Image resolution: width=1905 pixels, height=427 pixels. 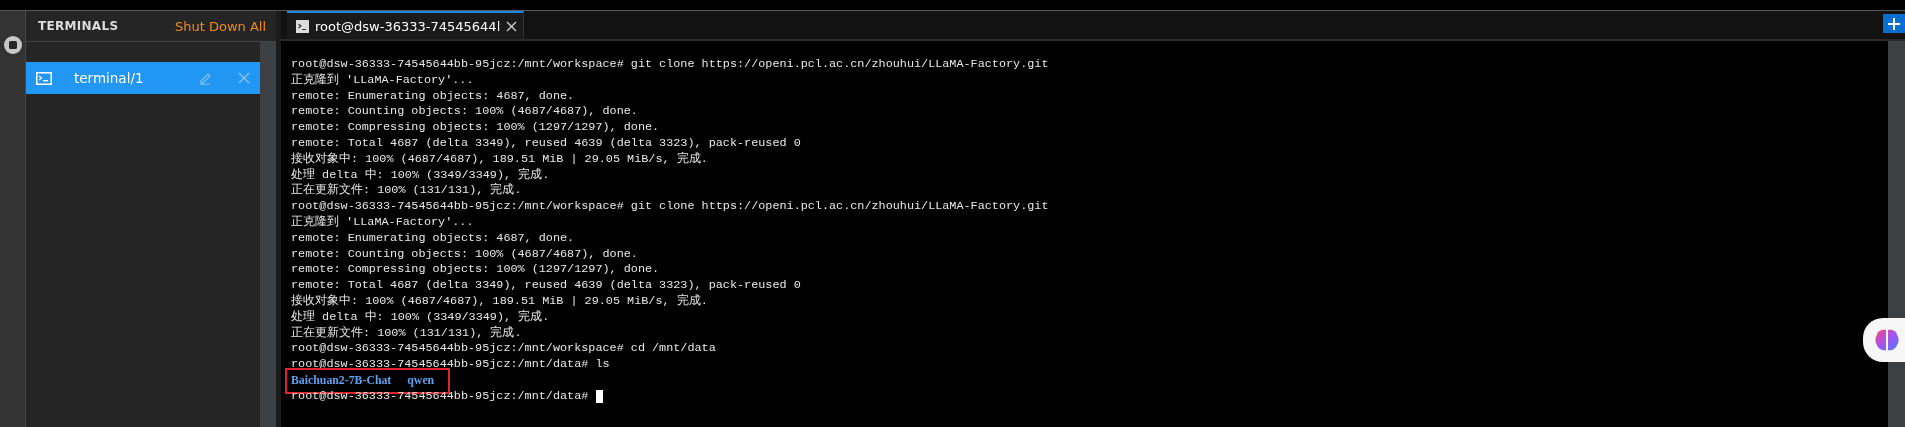 What do you see at coordinates (220, 26) in the screenshot?
I see `shut-down-link: Shut Down All` at bounding box center [220, 26].